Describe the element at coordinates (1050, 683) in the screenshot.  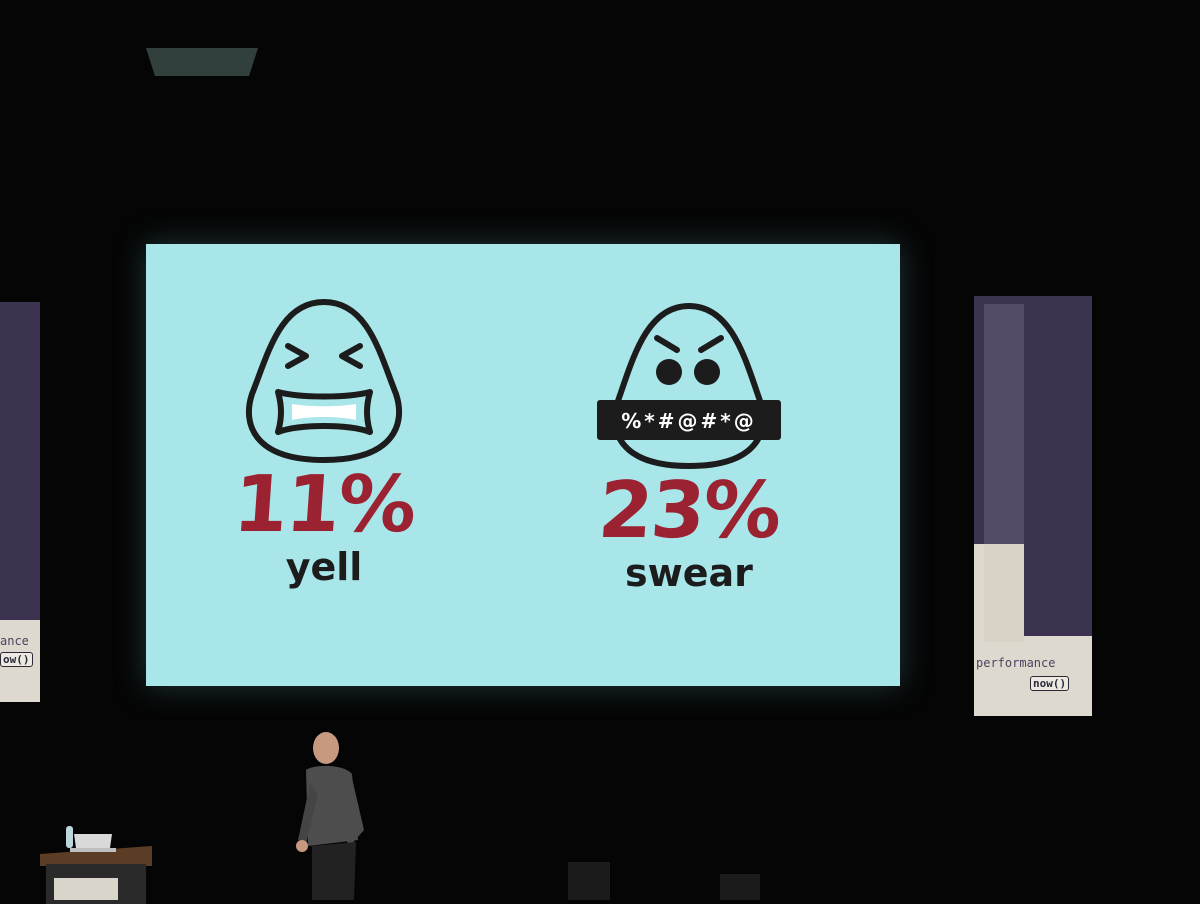
I see `right-banner-brand-now: now()` at that location.